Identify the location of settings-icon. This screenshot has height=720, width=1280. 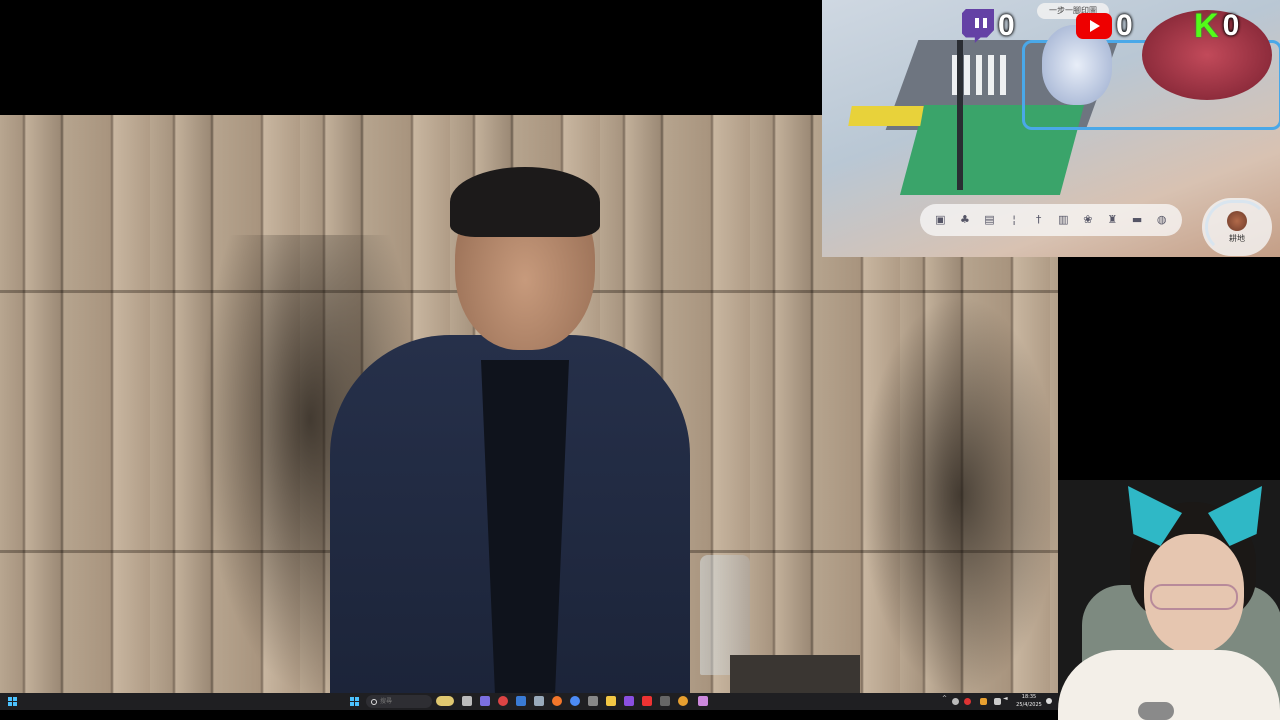
(665, 701).